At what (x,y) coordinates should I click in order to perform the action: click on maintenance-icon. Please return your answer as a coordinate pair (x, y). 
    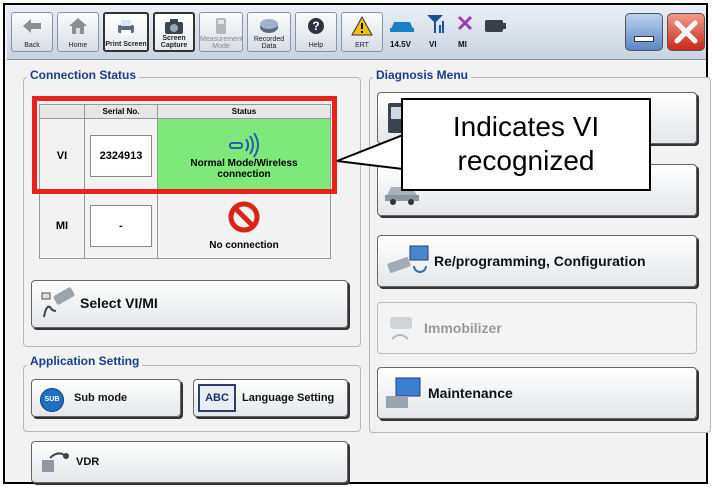
    Looking at the image, I should click on (403, 392).